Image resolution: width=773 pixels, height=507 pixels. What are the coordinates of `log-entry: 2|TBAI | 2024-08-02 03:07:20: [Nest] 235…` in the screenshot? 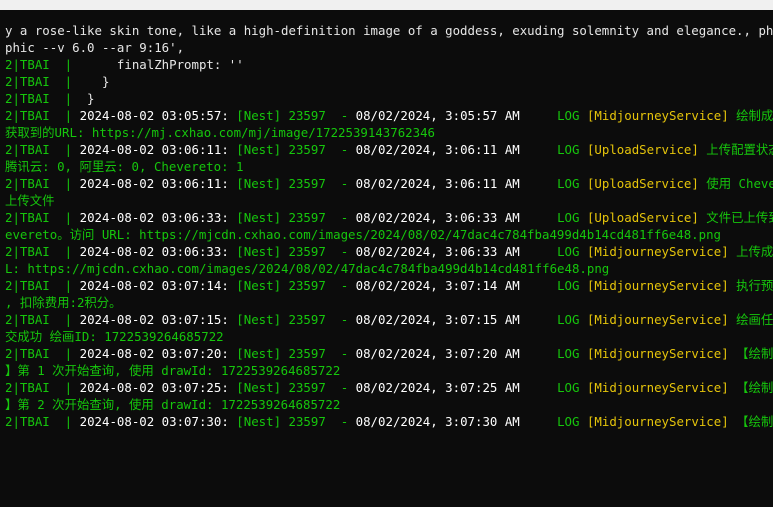 It's located at (389, 353).